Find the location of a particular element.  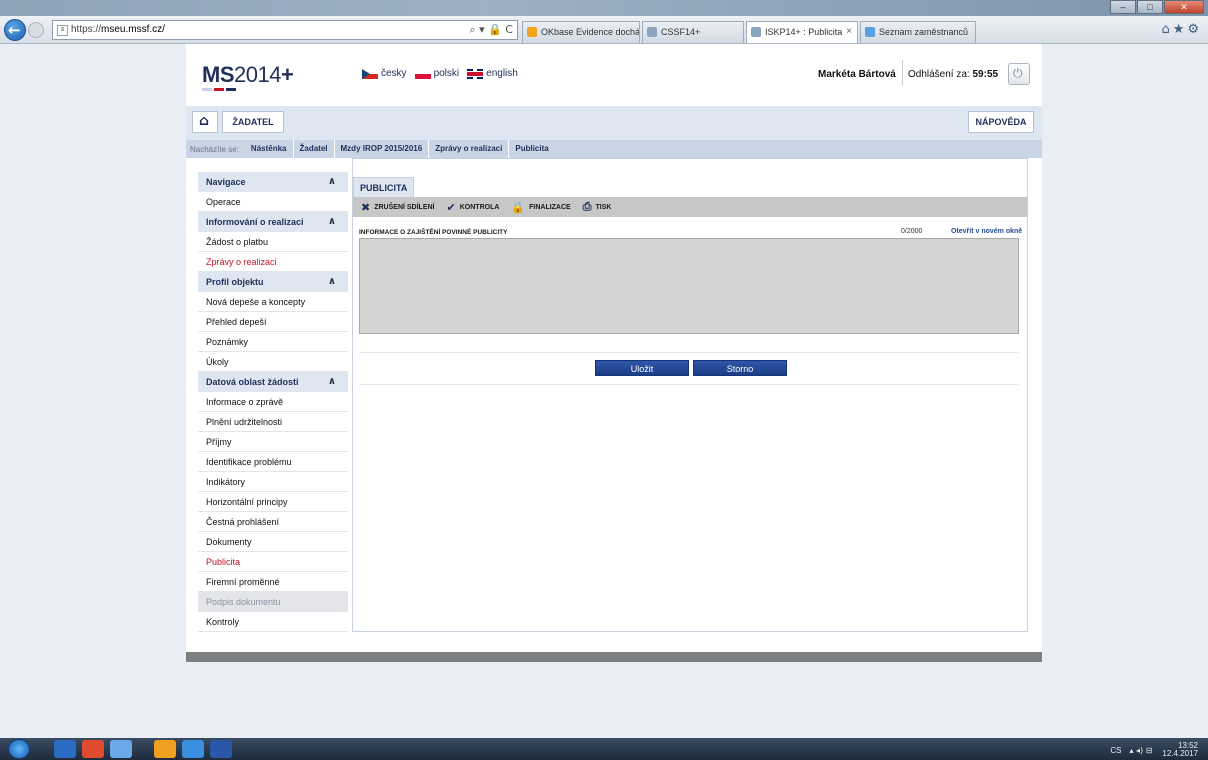

close-window-button: ✕ is located at coordinates (1184, 7).